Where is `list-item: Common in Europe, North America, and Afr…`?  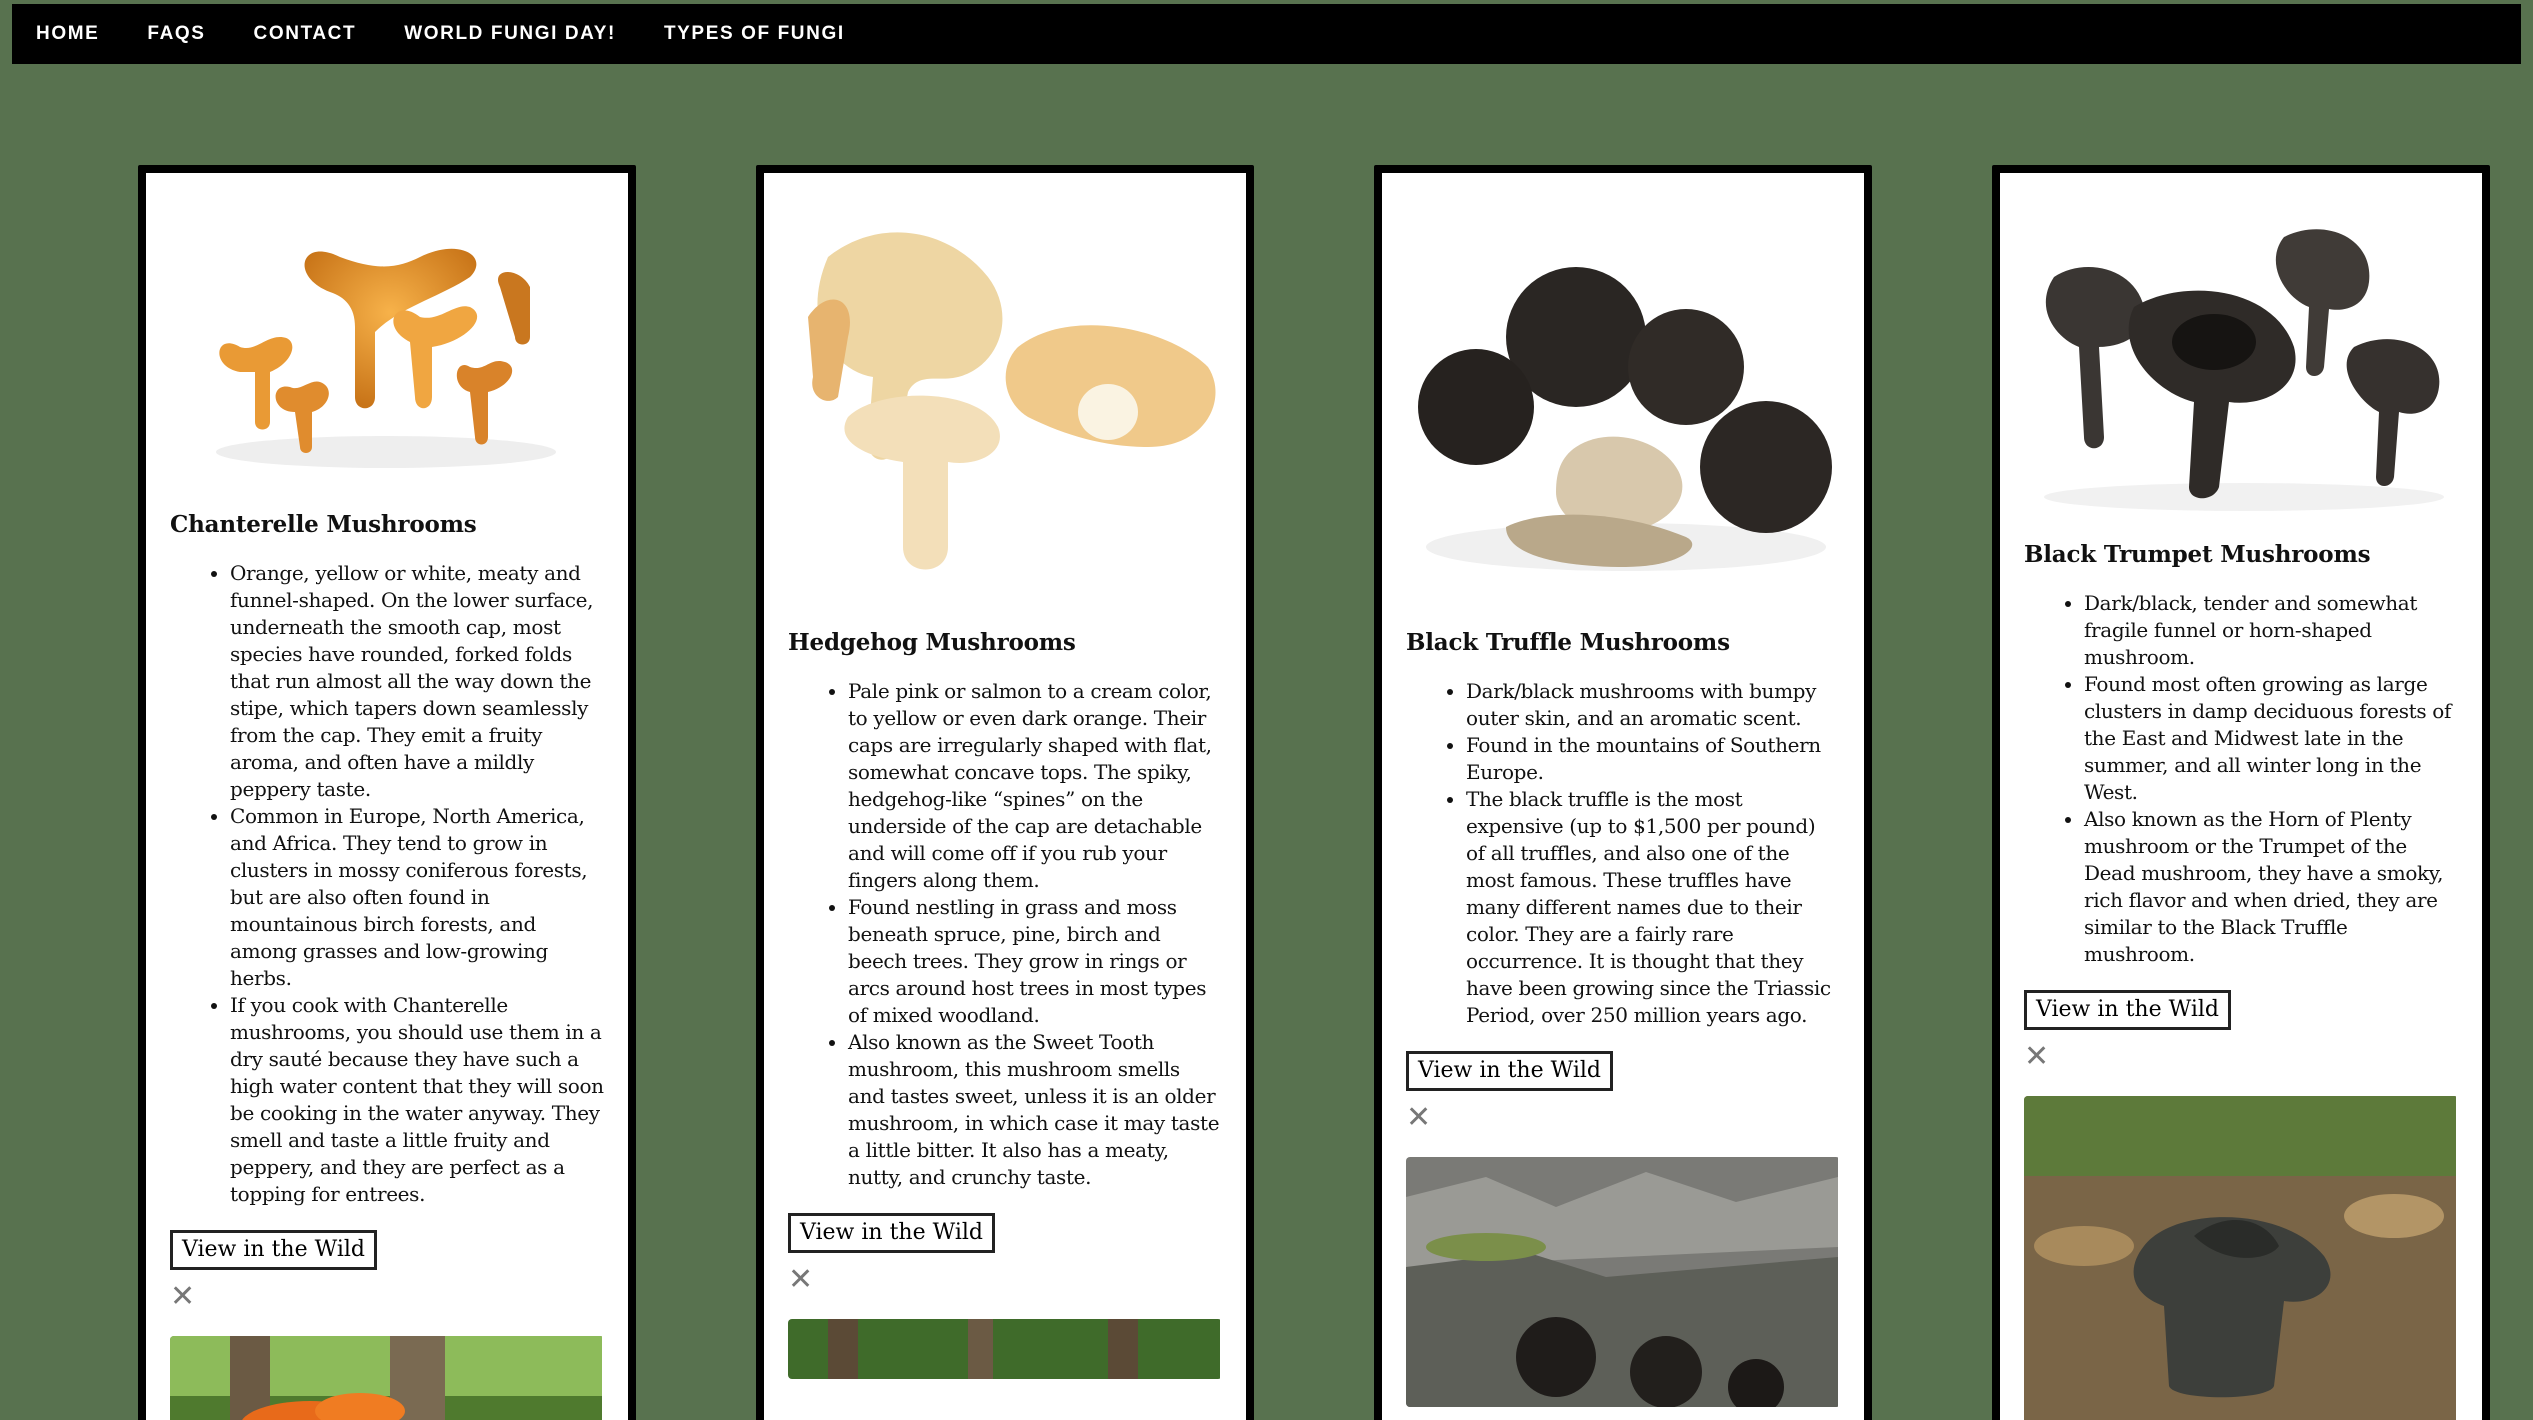 list-item: Common in Europe, North America, and Afr… is located at coordinates (417, 897).